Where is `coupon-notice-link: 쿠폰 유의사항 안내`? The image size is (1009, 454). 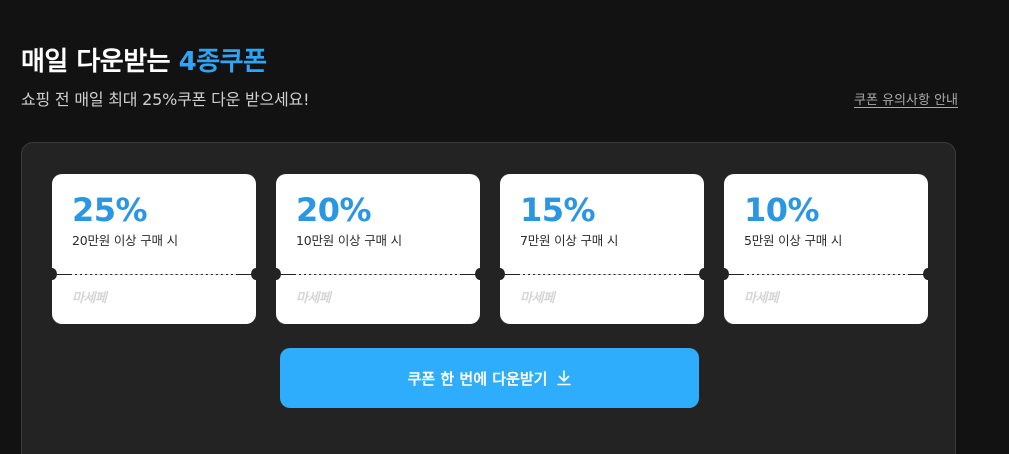 coupon-notice-link: 쿠폰 유의사항 안내 is located at coordinates (906, 101).